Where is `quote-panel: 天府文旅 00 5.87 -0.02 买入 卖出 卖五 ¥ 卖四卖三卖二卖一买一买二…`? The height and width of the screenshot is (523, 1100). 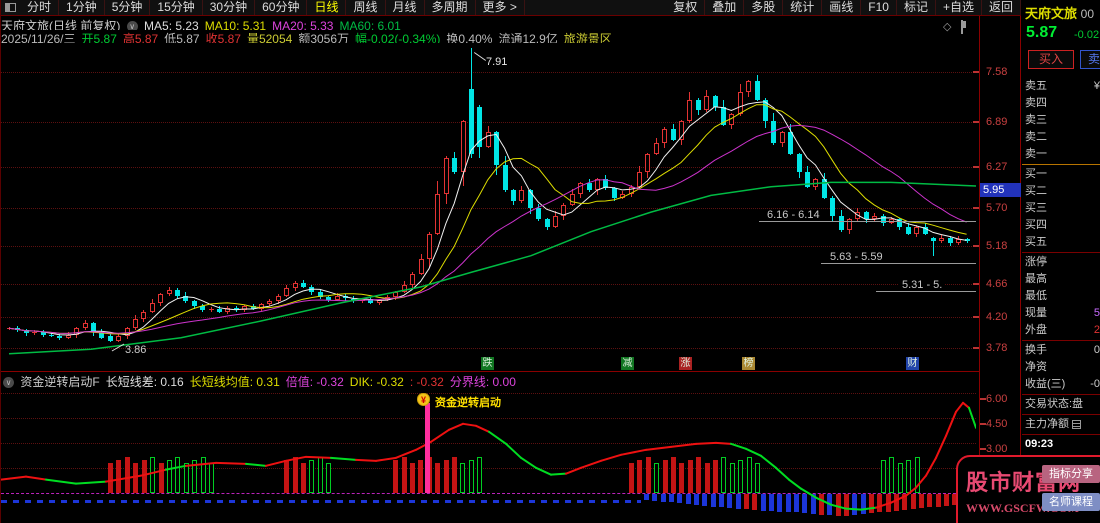 quote-panel: 天府文旅 00 5.87 -0.02 买入 卖出 卖五 ¥ 卖四卖三卖二卖一买一买二… is located at coordinates (1061, 261).